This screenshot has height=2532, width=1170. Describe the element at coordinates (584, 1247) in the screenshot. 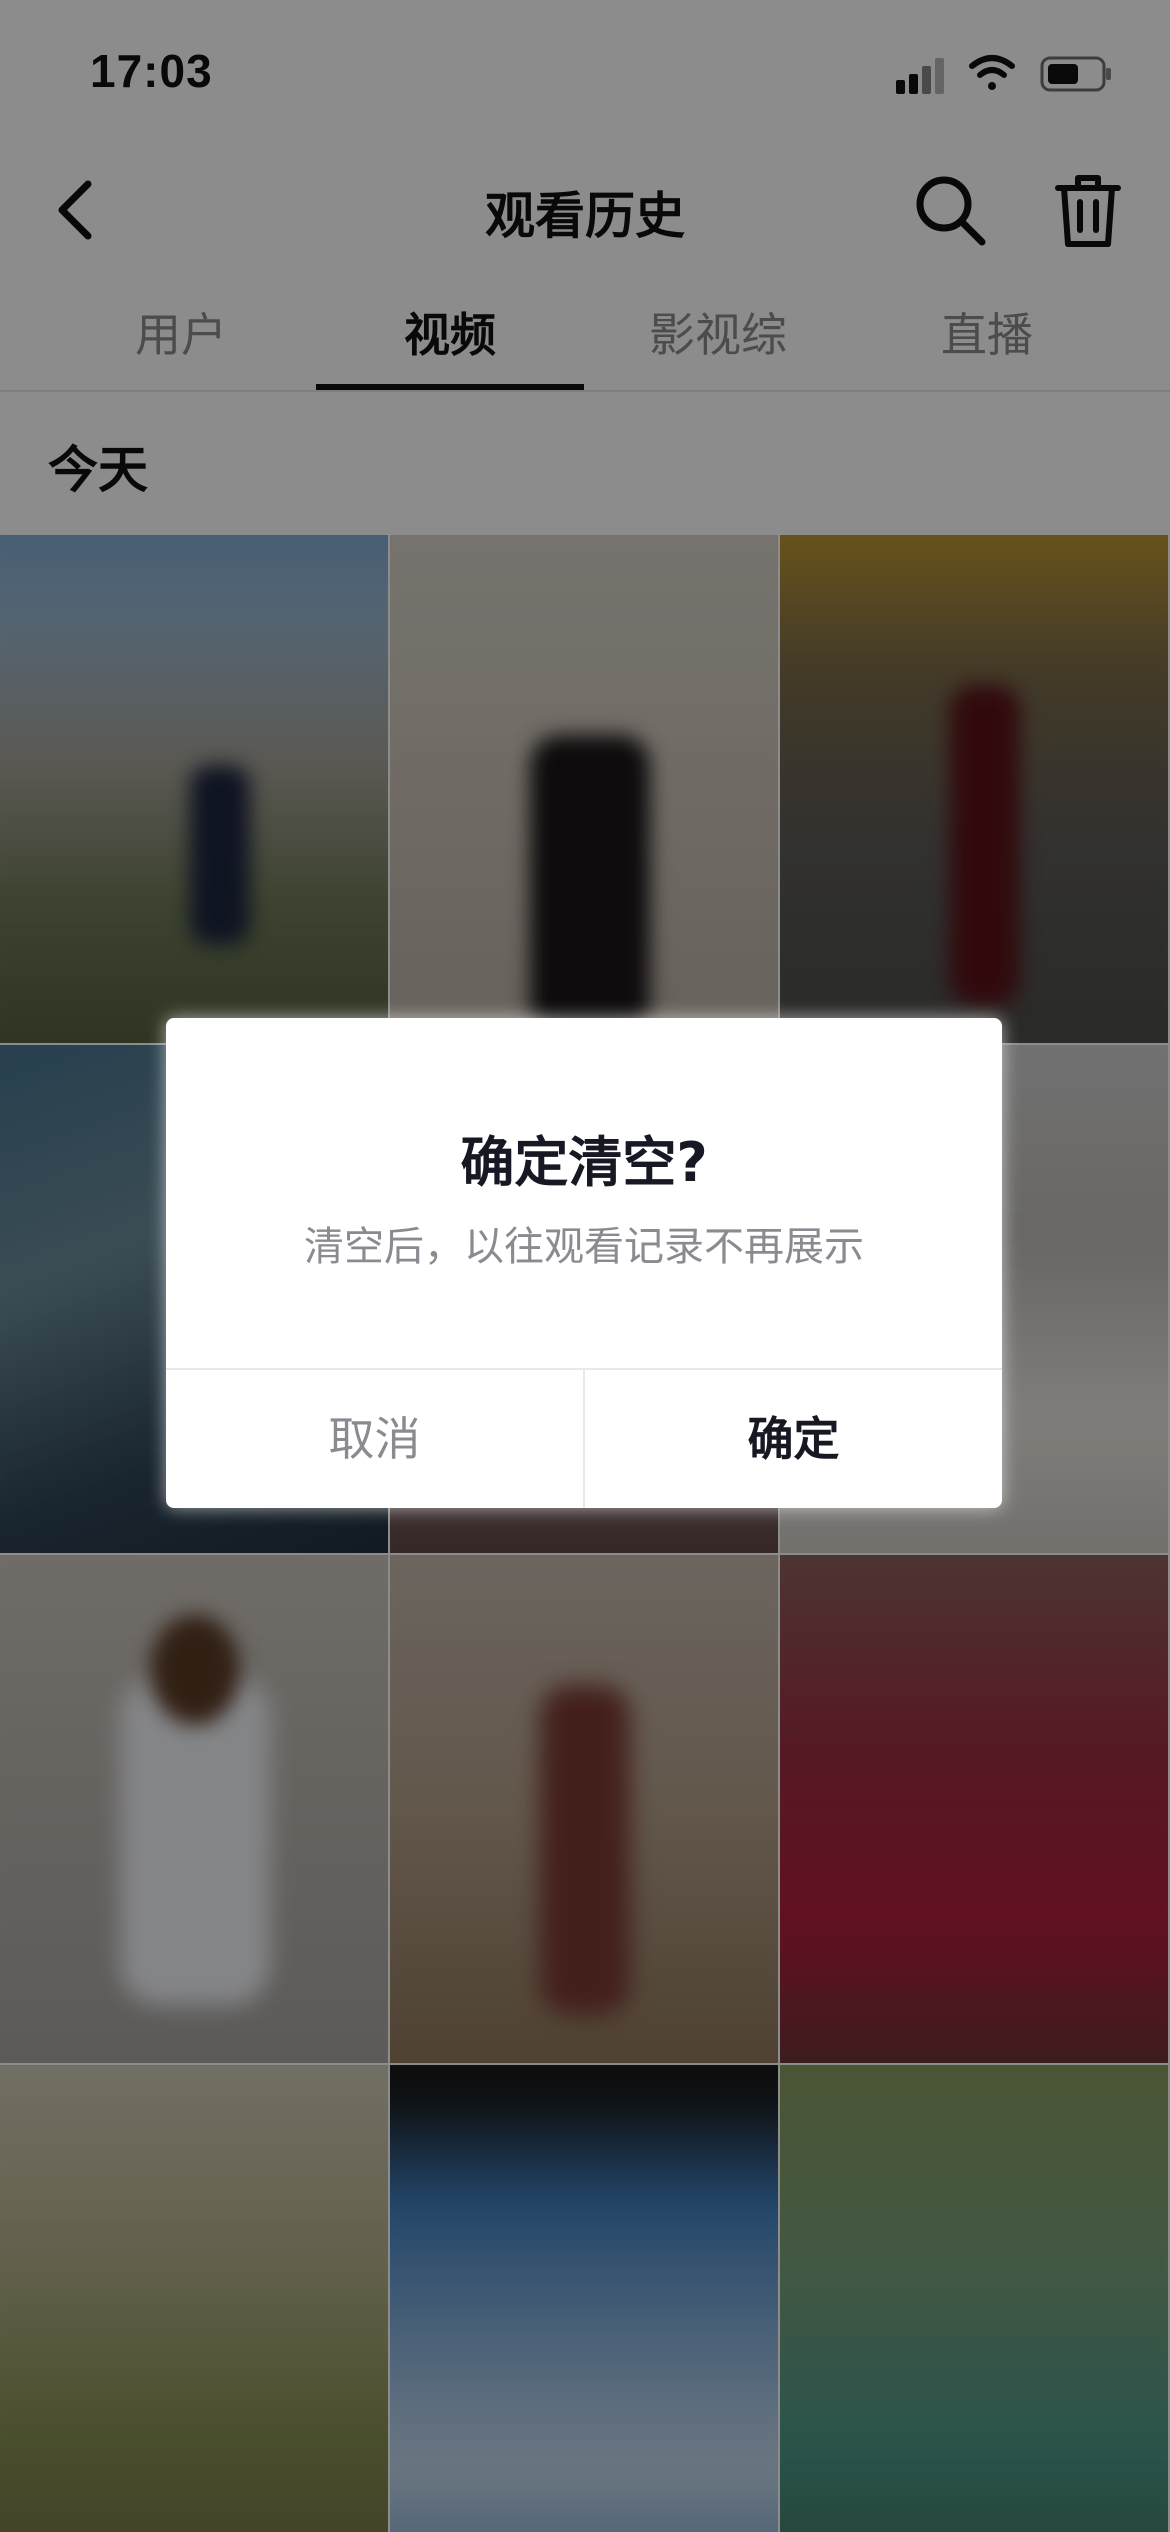

I see `dialog-message: 清空后，以往观看记录不再展示` at that location.